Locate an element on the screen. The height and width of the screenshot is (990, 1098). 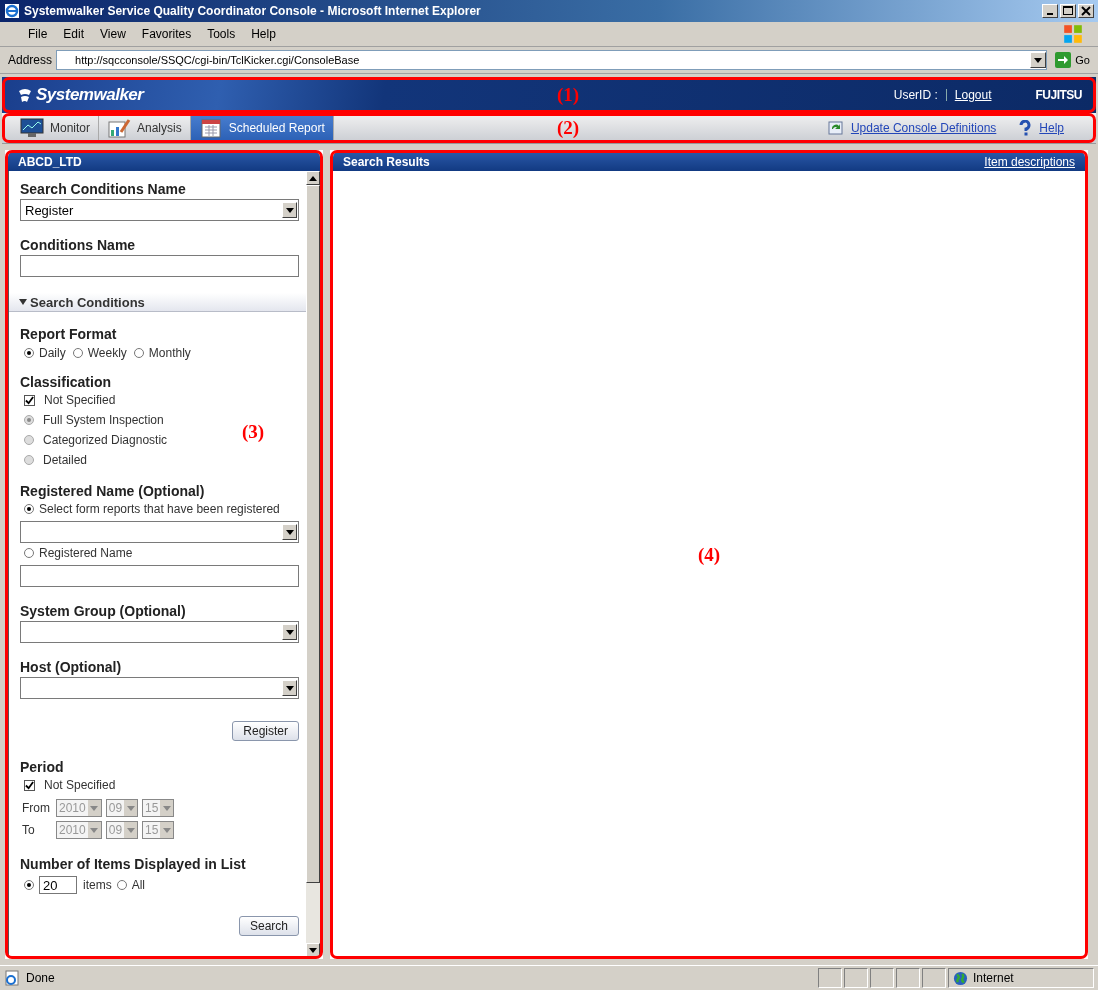
page-icon is located at coordinates (12, 978).